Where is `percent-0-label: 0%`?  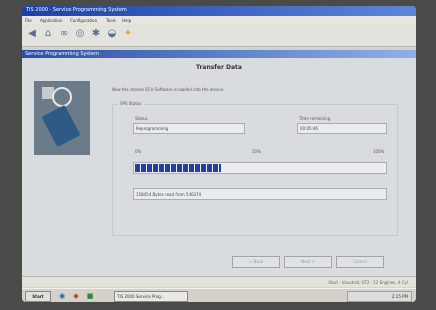
percent-0-label: 0% is located at coordinates (138, 151).